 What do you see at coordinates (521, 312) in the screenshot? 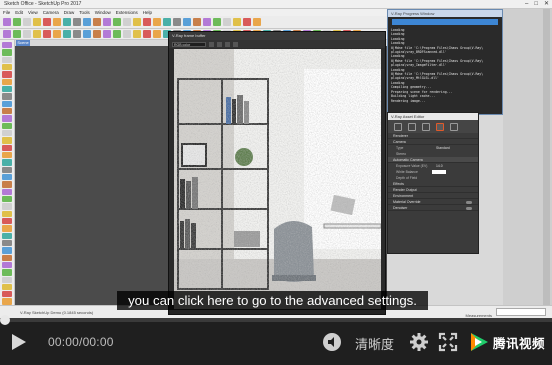
I see `measurements-input` at bounding box center [521, 312].